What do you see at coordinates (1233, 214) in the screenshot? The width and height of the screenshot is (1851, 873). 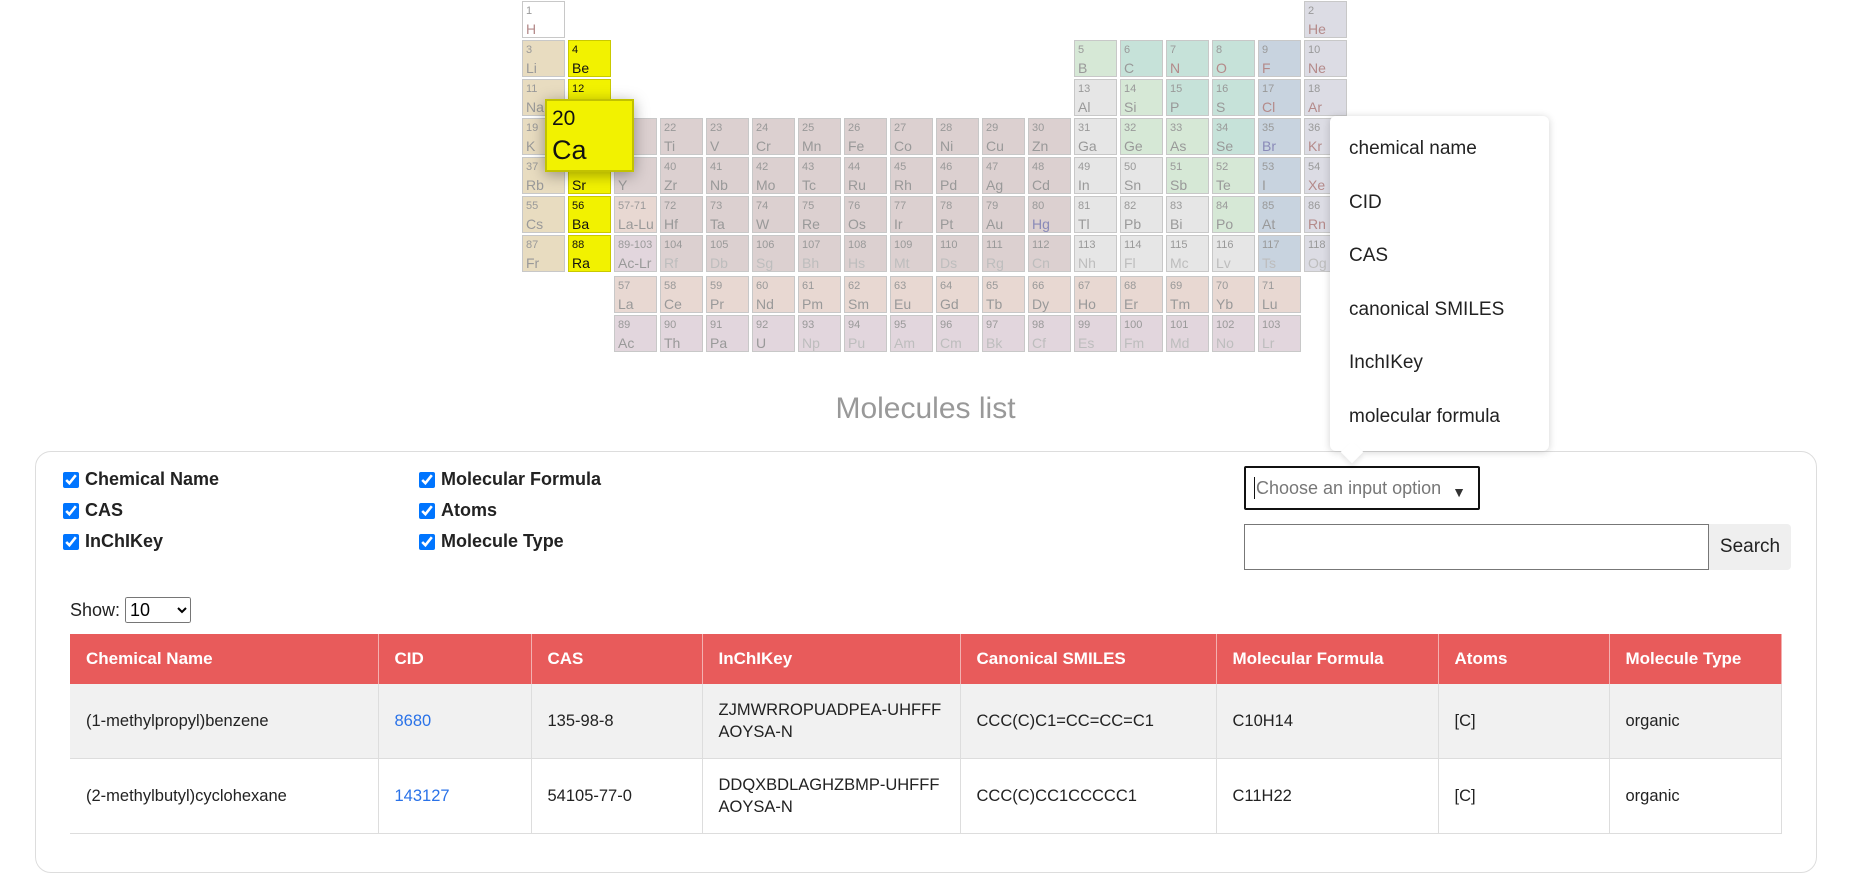 I see `element-po: 84 Po` at bounding box center [1233, 214].